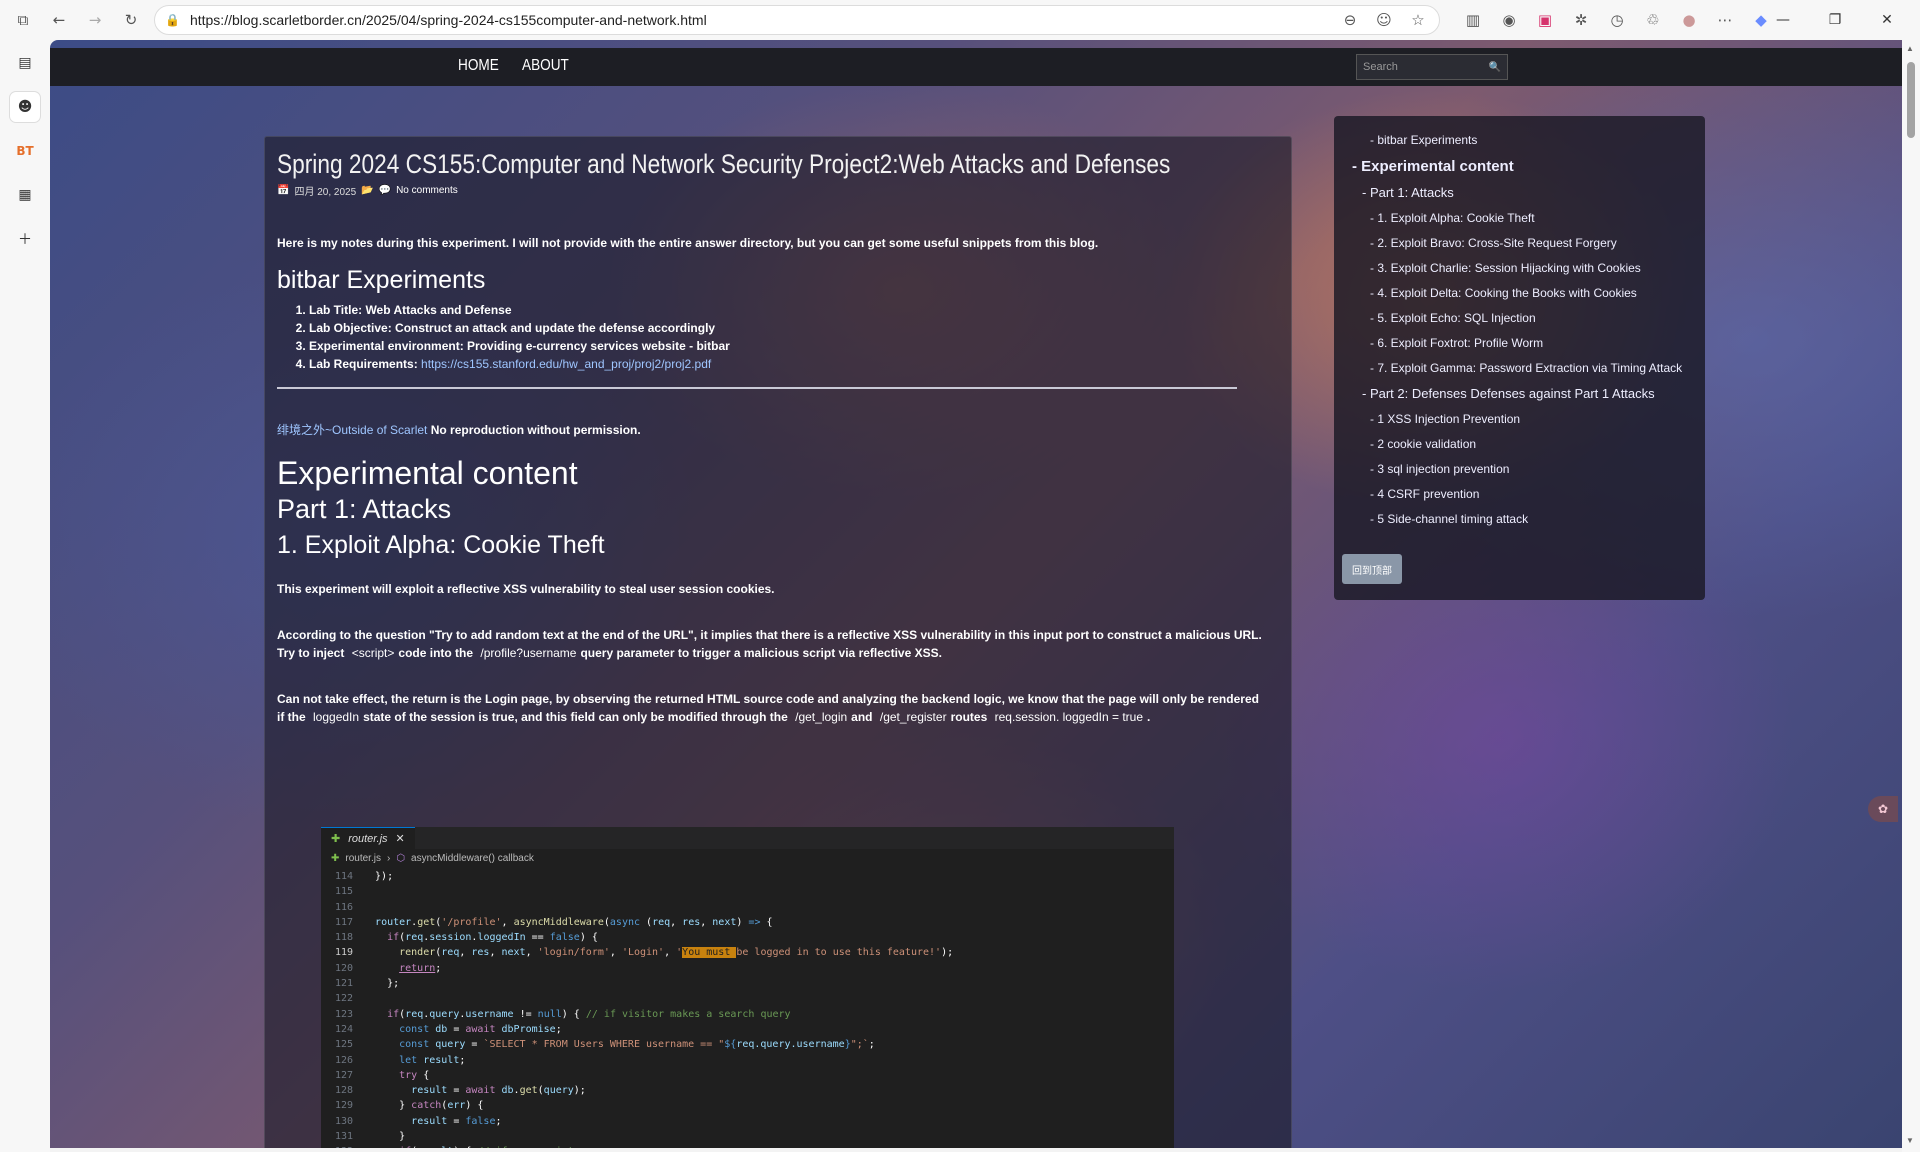 The height and width of the screenshot is (1152, 1920). I want to click on editor-tab-label: router.js, so click(368, 838).